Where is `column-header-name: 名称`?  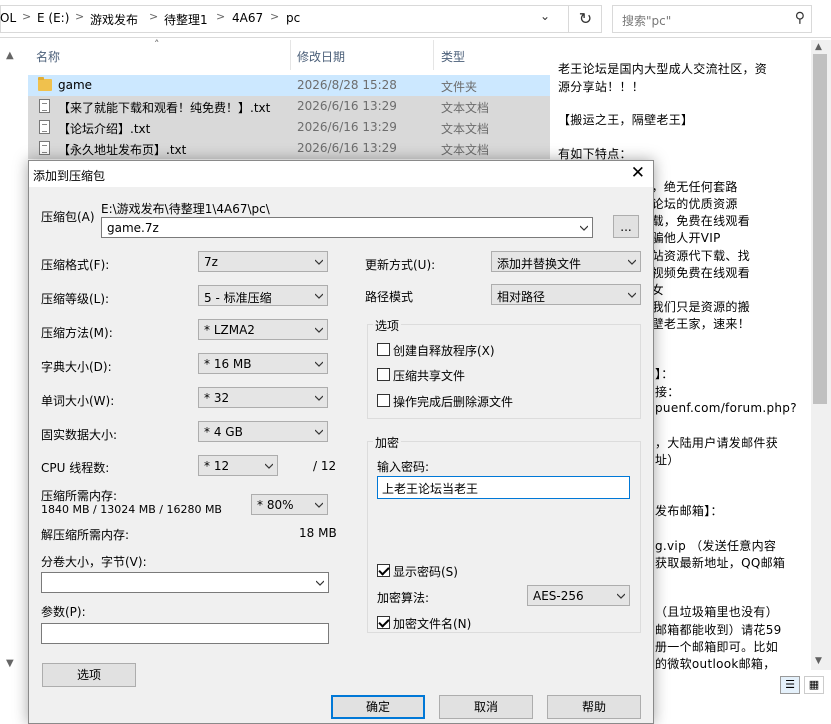 column-header-name: 名称 is located at coordinates (48, 56).